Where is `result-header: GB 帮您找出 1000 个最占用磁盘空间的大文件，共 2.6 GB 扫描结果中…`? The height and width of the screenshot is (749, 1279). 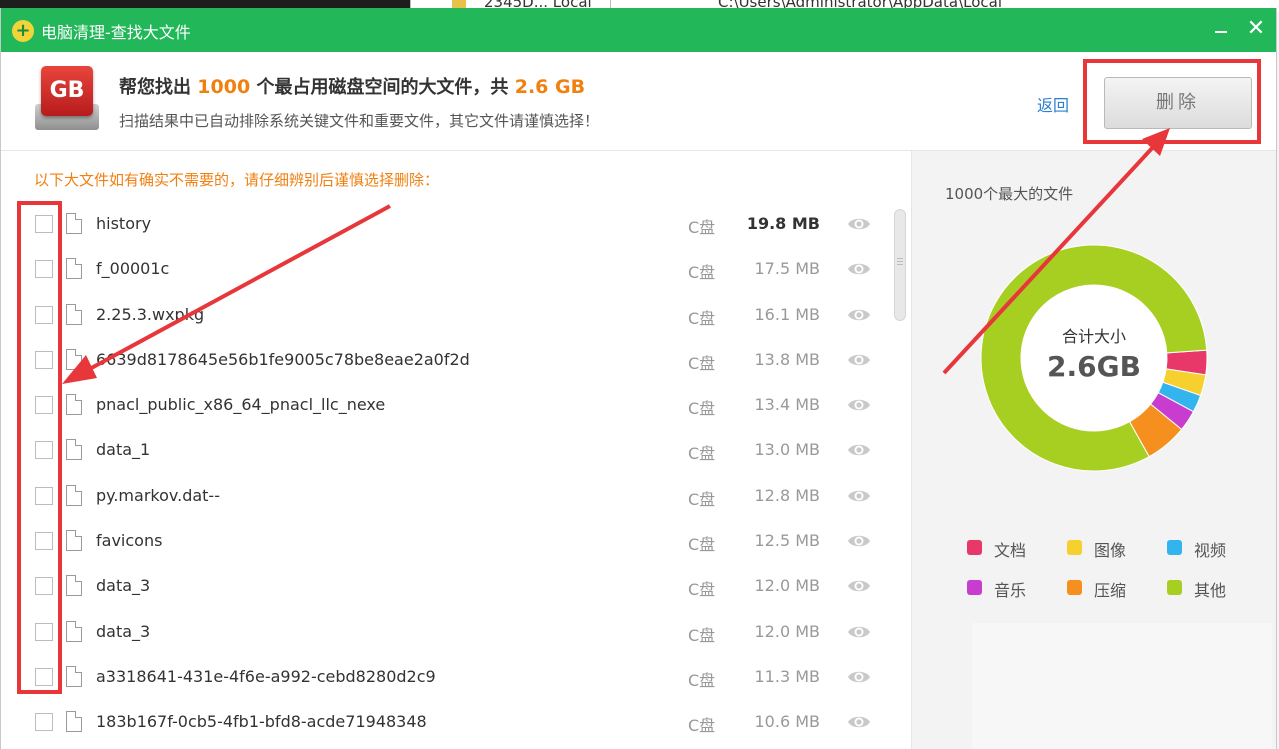 result-header: GB 帮您找出 1000 个最占用磁盘空间的大文件，共 2.6 GB 扫描结果中… is located at coordinates (638, 101).